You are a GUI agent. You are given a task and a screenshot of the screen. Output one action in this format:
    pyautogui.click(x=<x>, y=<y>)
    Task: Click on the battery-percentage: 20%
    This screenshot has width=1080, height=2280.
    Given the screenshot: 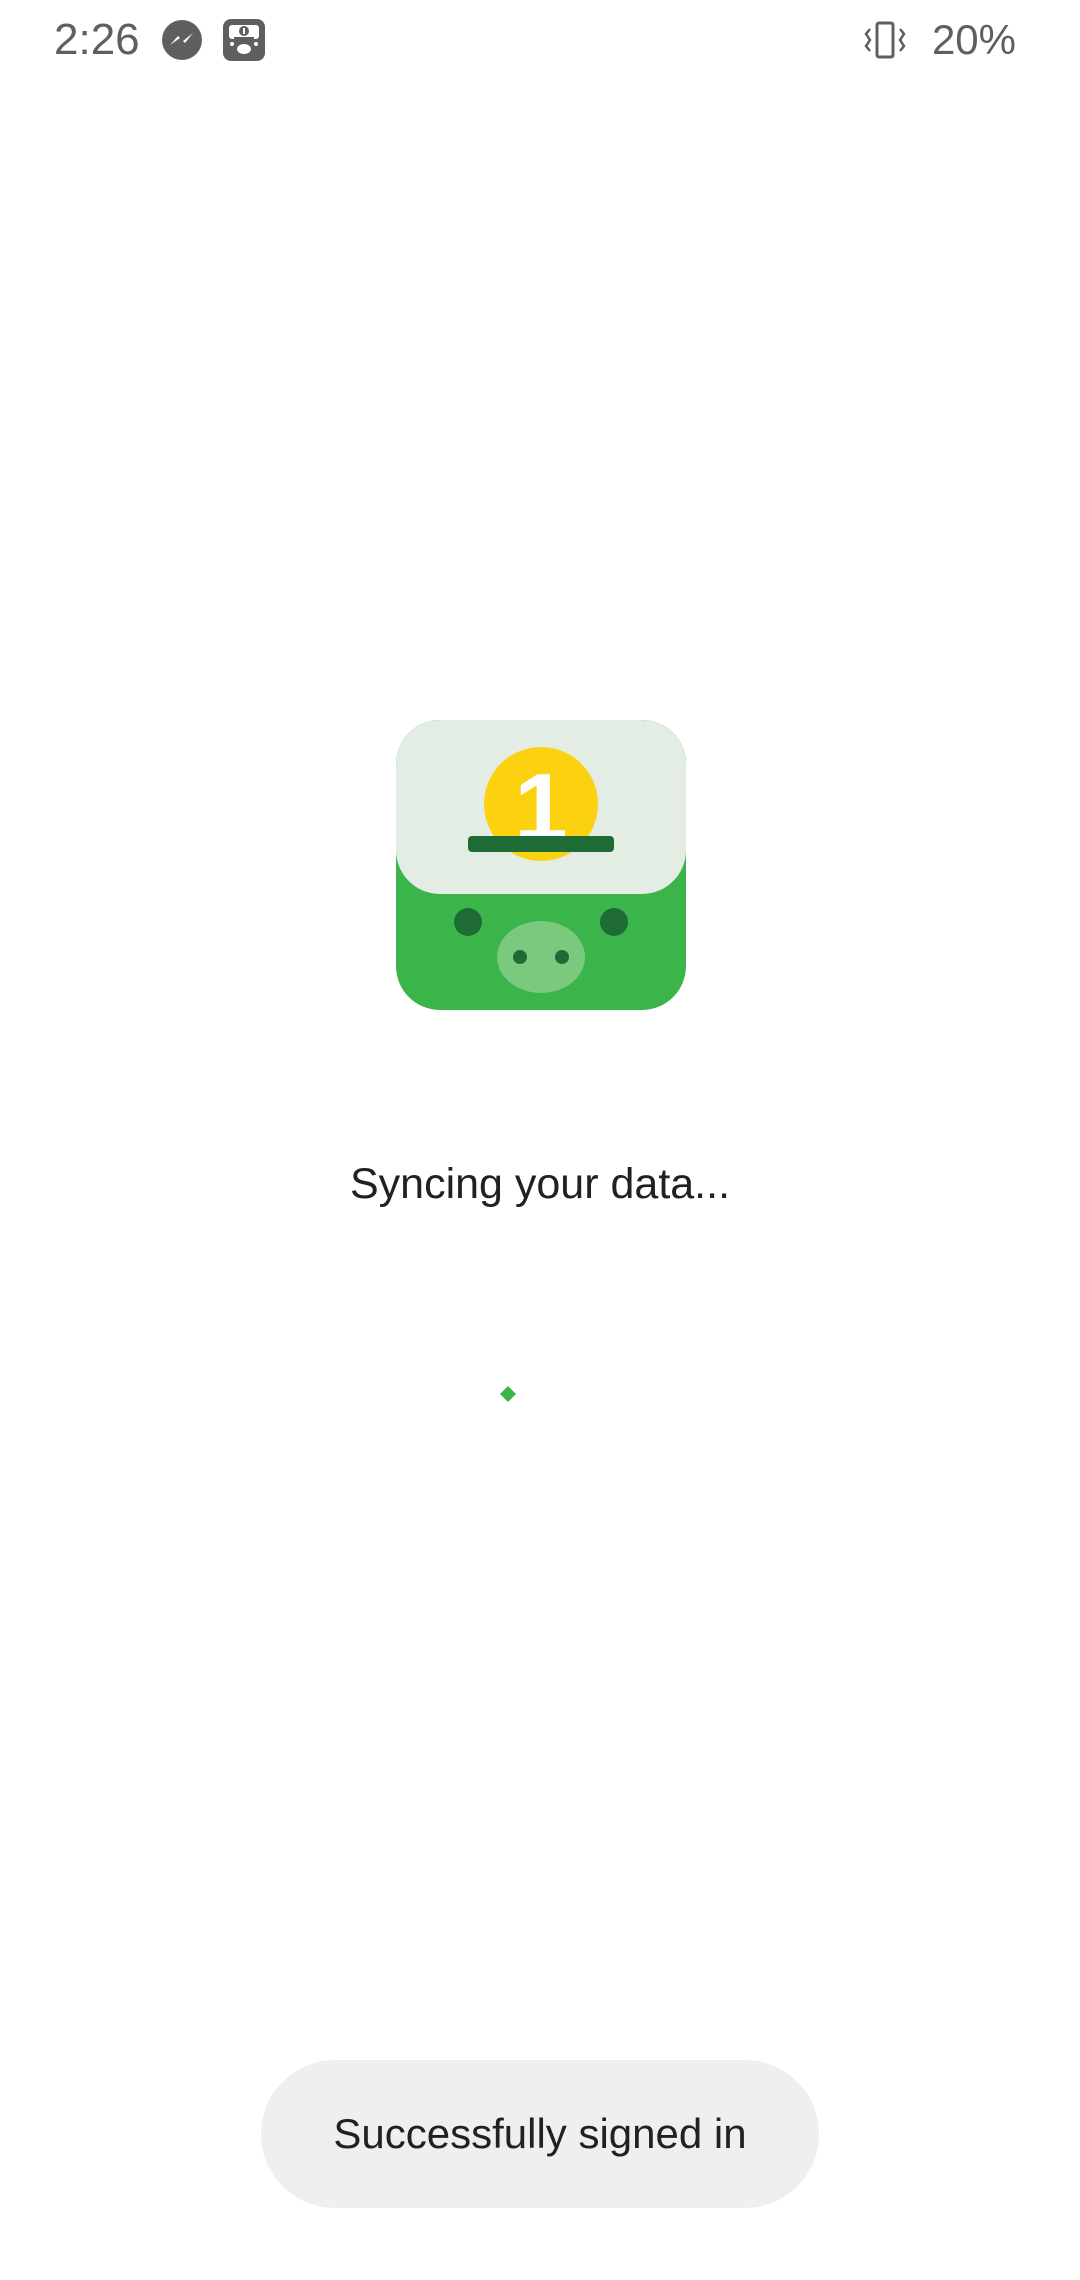 What is the action you would take?
    pyautogui.click(x=973, y=39)
    